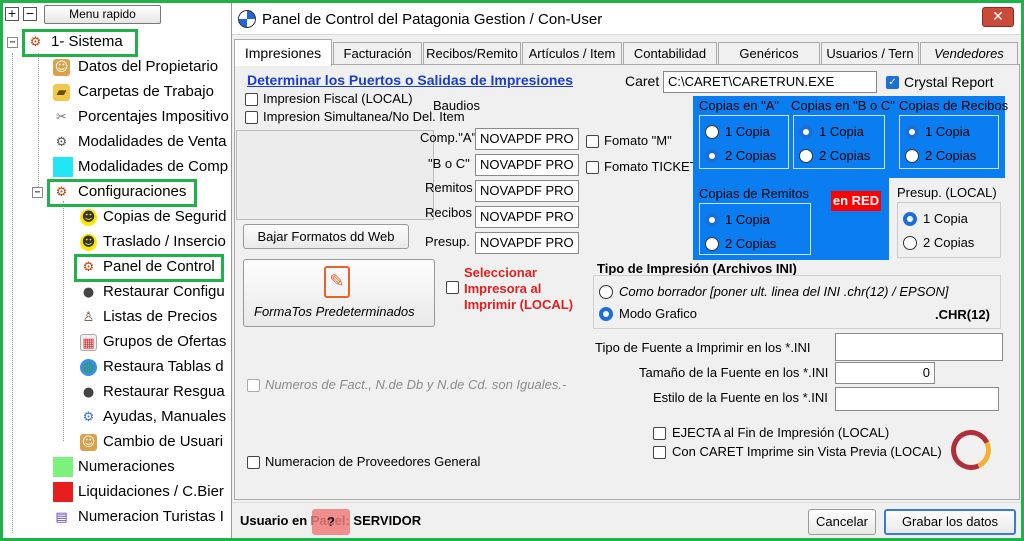  Describe the element at coordinates (951, 155) in the screenshot. I see `copias-recibos-2-label: 2 Copias` at that location.